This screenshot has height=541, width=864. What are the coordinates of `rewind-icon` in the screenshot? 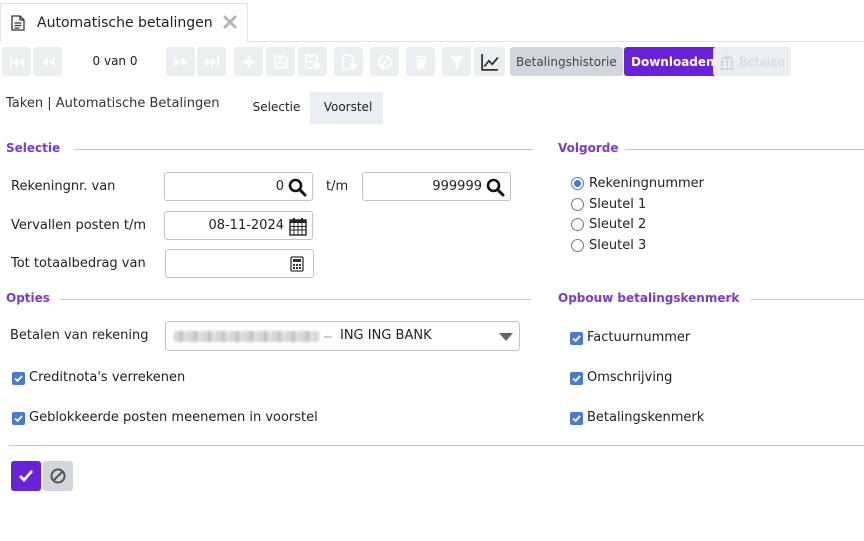 It's located at (48, 61).